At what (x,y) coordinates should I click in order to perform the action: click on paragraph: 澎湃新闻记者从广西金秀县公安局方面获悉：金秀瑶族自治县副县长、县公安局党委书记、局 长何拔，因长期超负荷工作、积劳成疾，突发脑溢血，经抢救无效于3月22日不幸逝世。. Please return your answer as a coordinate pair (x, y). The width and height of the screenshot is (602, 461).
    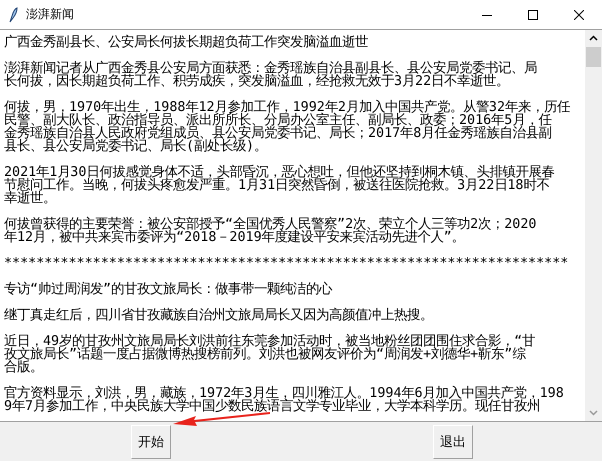
    Looking at the image, I should click on (271, 75).